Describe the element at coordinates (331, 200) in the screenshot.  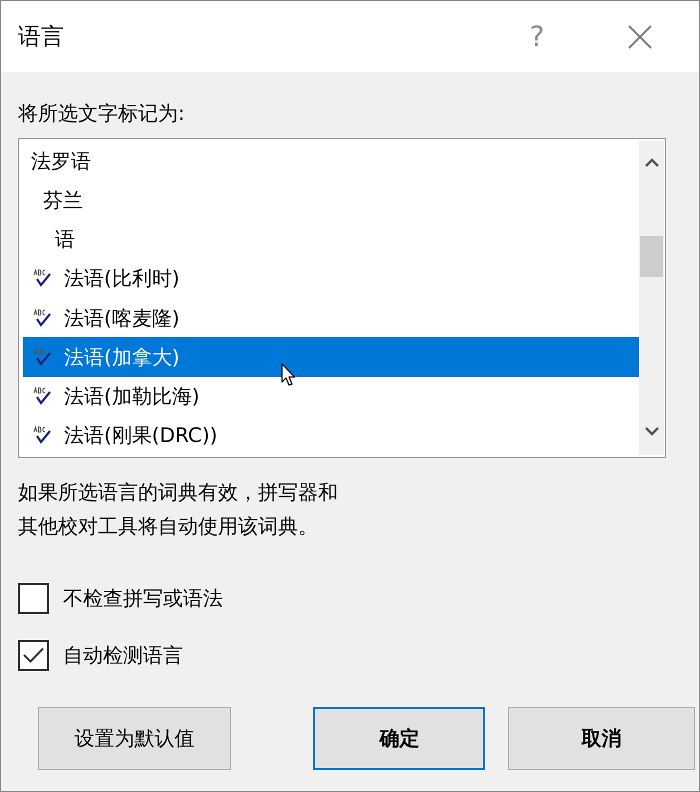
I see `language-item: 芬兰` at that location.